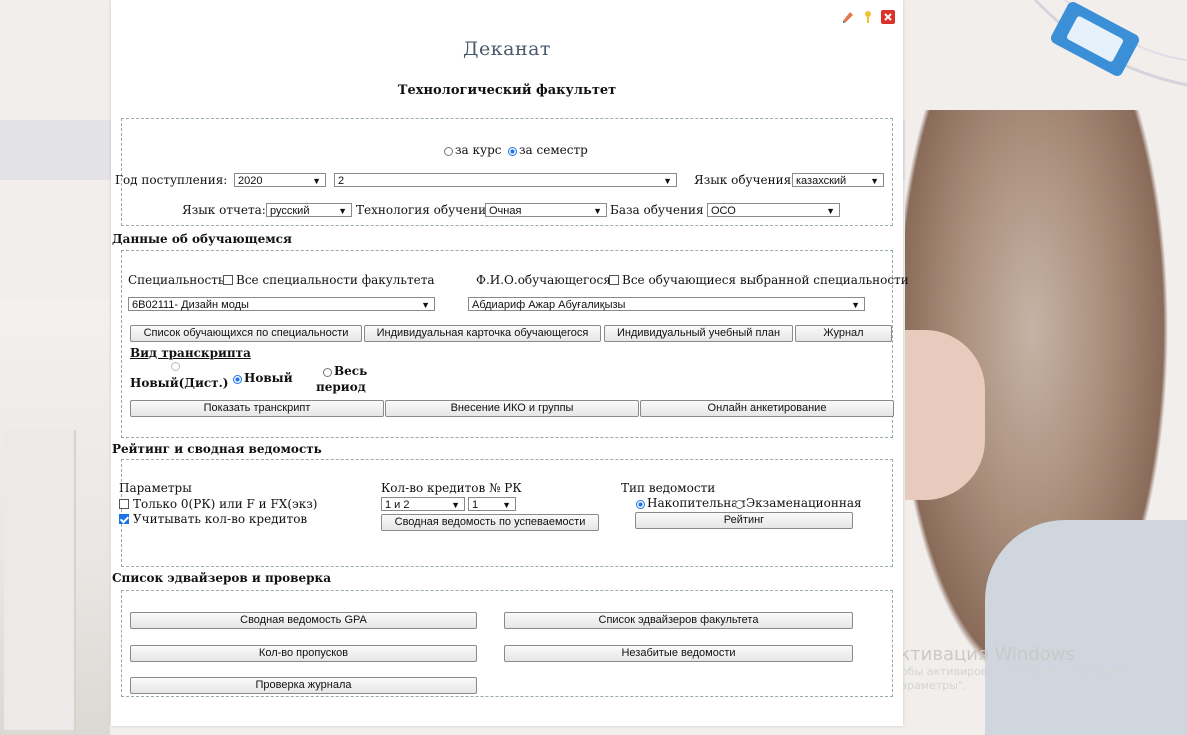 Image resolution: width=1187 pixels, height=735 pixels. I want to click on all-specialties-label: Все специальности факультета, so click(335, 280).